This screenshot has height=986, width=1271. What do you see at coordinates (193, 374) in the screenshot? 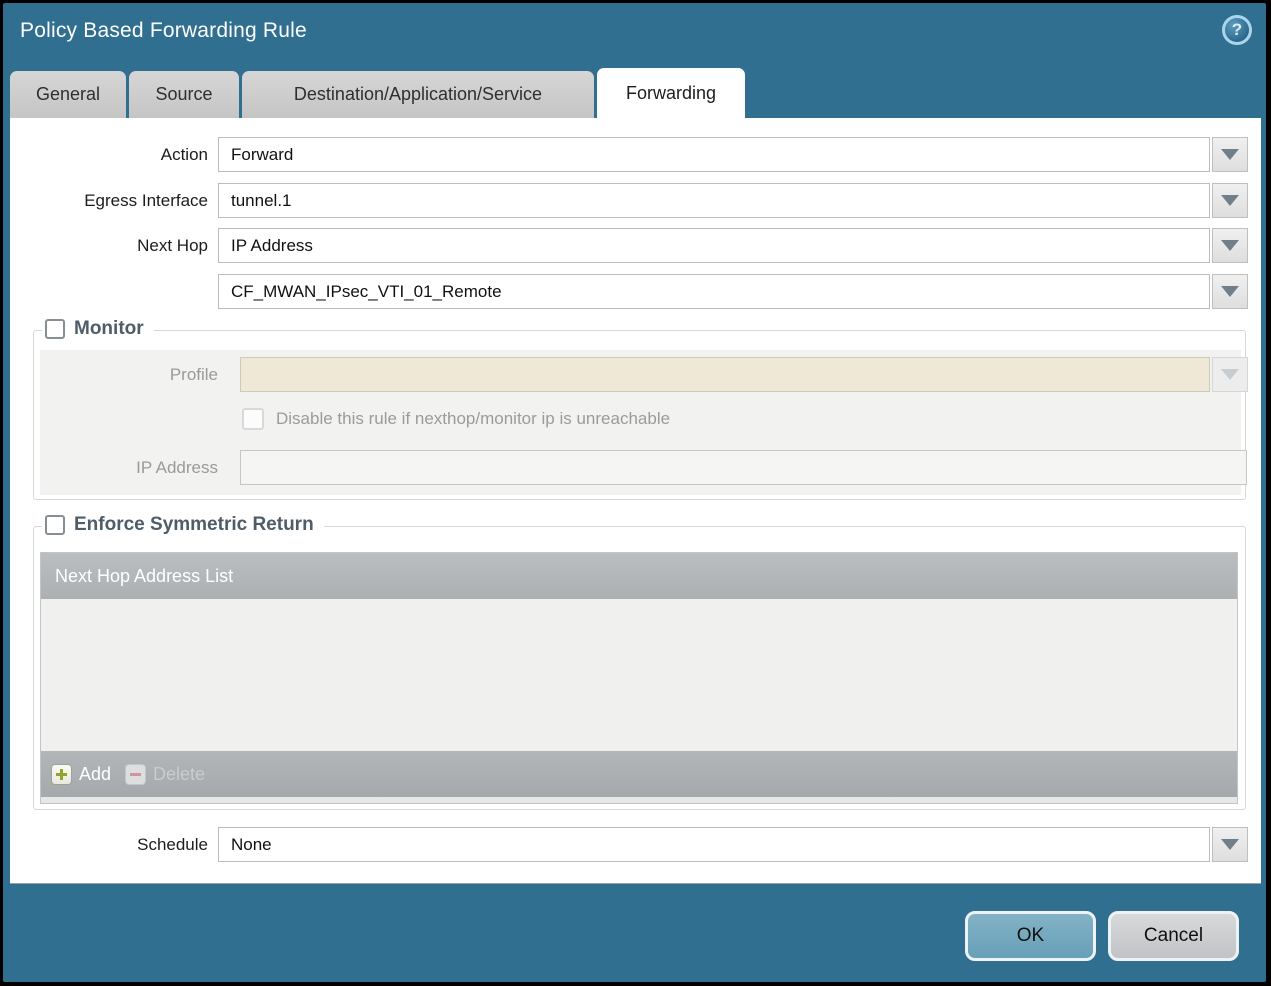
I see `profile-label: Profile` at bounding box center [193, 374].